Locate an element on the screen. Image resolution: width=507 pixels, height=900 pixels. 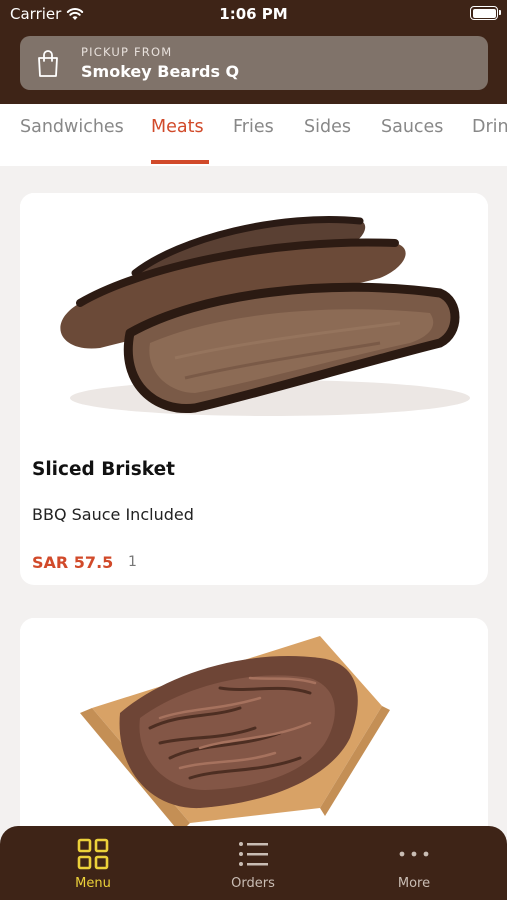
bottom-navigation: Menu Orders More is located at coordinates (253, 863).